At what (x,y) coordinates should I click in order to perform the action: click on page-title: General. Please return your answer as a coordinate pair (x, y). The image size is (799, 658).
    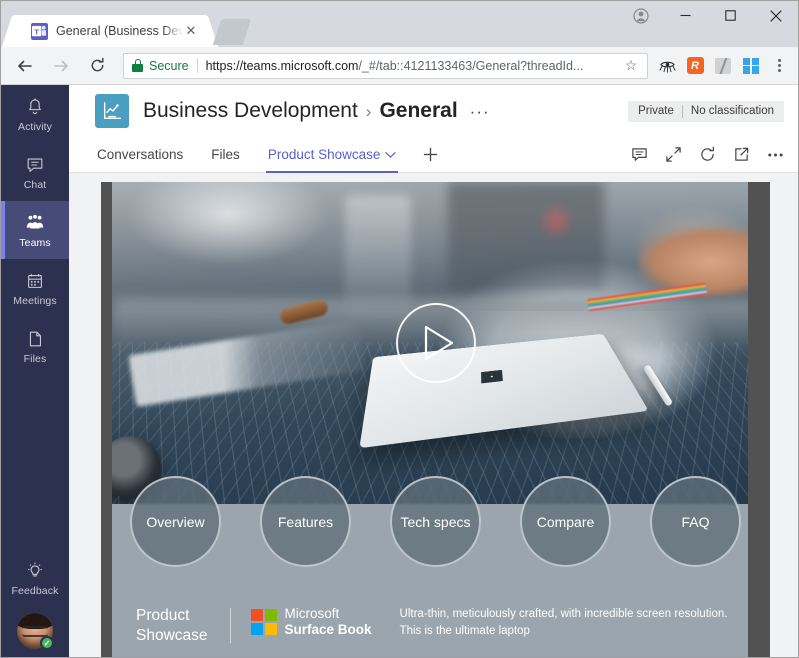
    Looking at the image, I should click on (418, 110).